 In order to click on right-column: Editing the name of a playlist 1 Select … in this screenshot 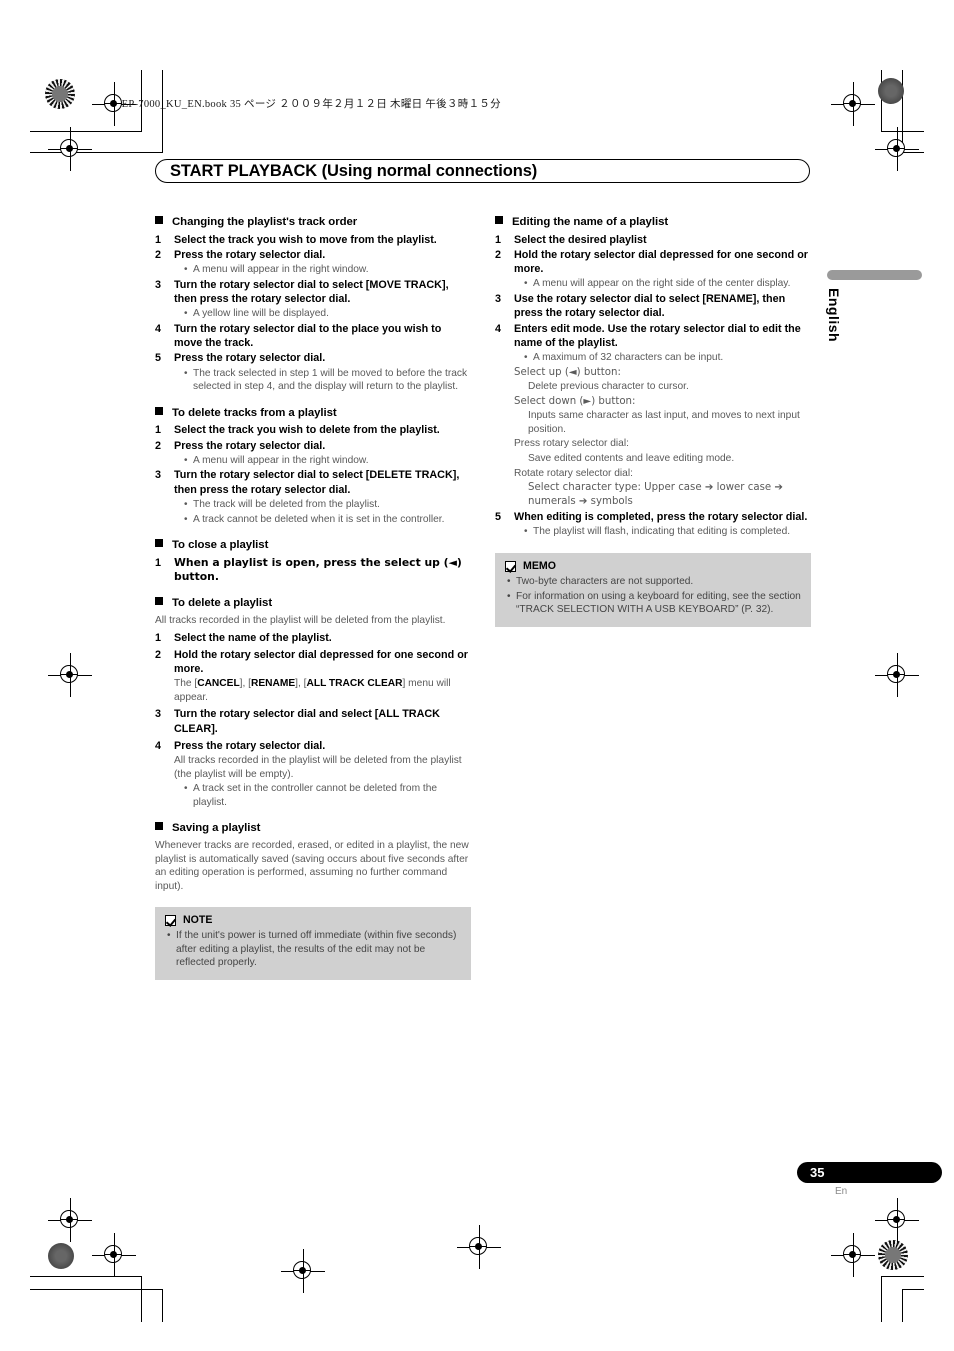, I will do `click(653, 421)`.